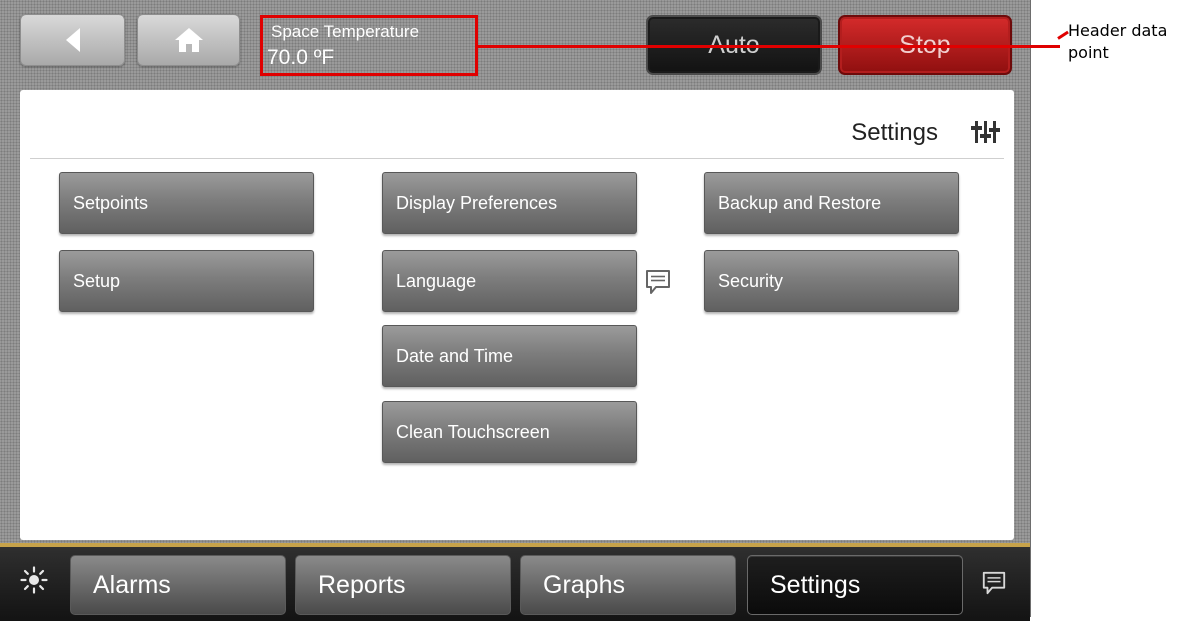  Describe the element at coordinates (509, 281) in the screenshot. I see `language-button: Language` at that location.